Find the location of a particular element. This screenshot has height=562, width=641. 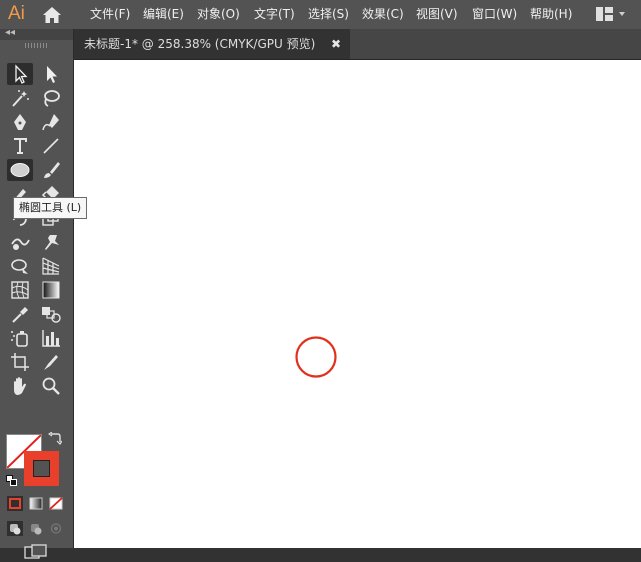

tool-tooltip: 椭圆工具 (L) is located at coordinates (50, 208).